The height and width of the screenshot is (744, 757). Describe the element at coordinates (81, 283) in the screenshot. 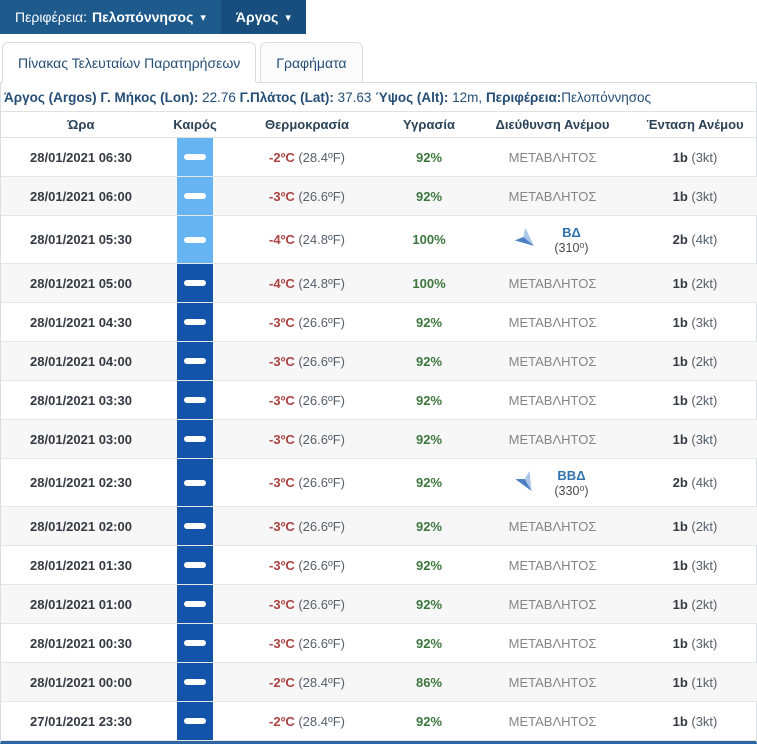

I see `observation-time: 28/01/2021 05:00` at that location.